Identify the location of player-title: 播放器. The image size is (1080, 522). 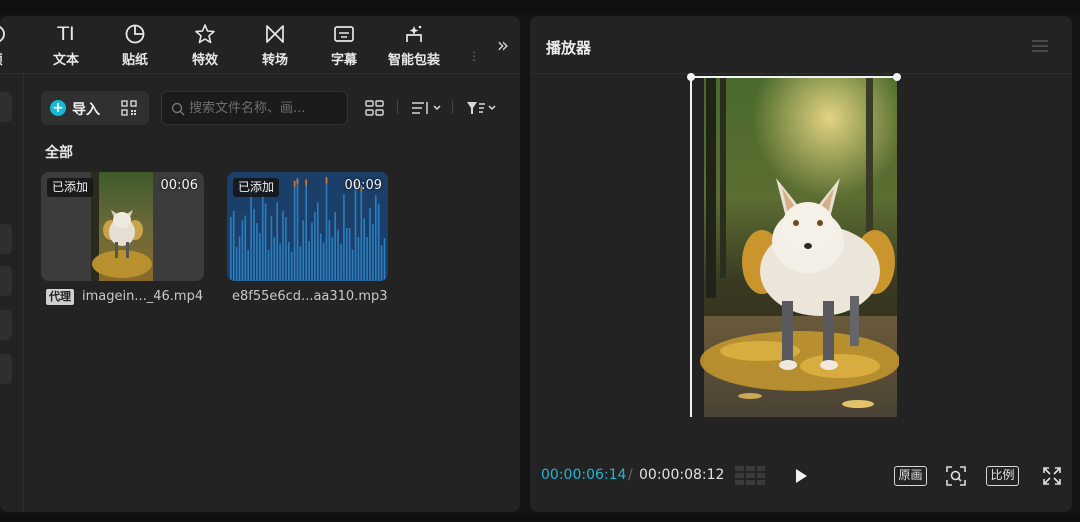
(569, 48).